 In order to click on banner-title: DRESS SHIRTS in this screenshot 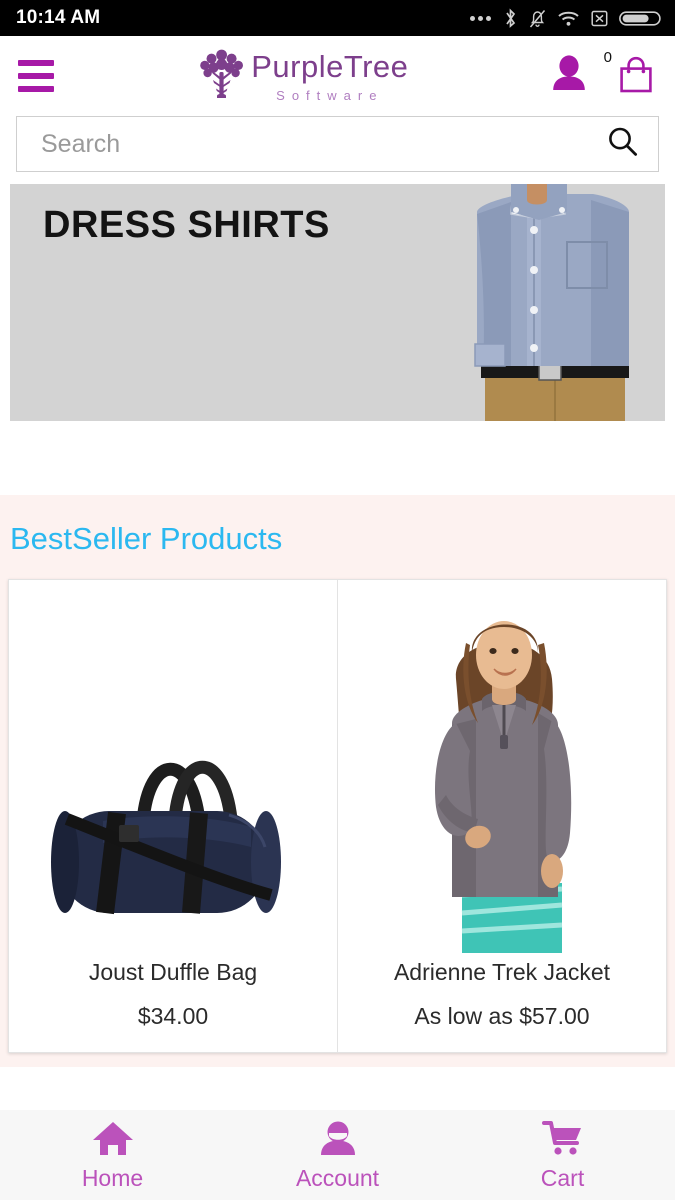, I will do `click(186, 225)`.